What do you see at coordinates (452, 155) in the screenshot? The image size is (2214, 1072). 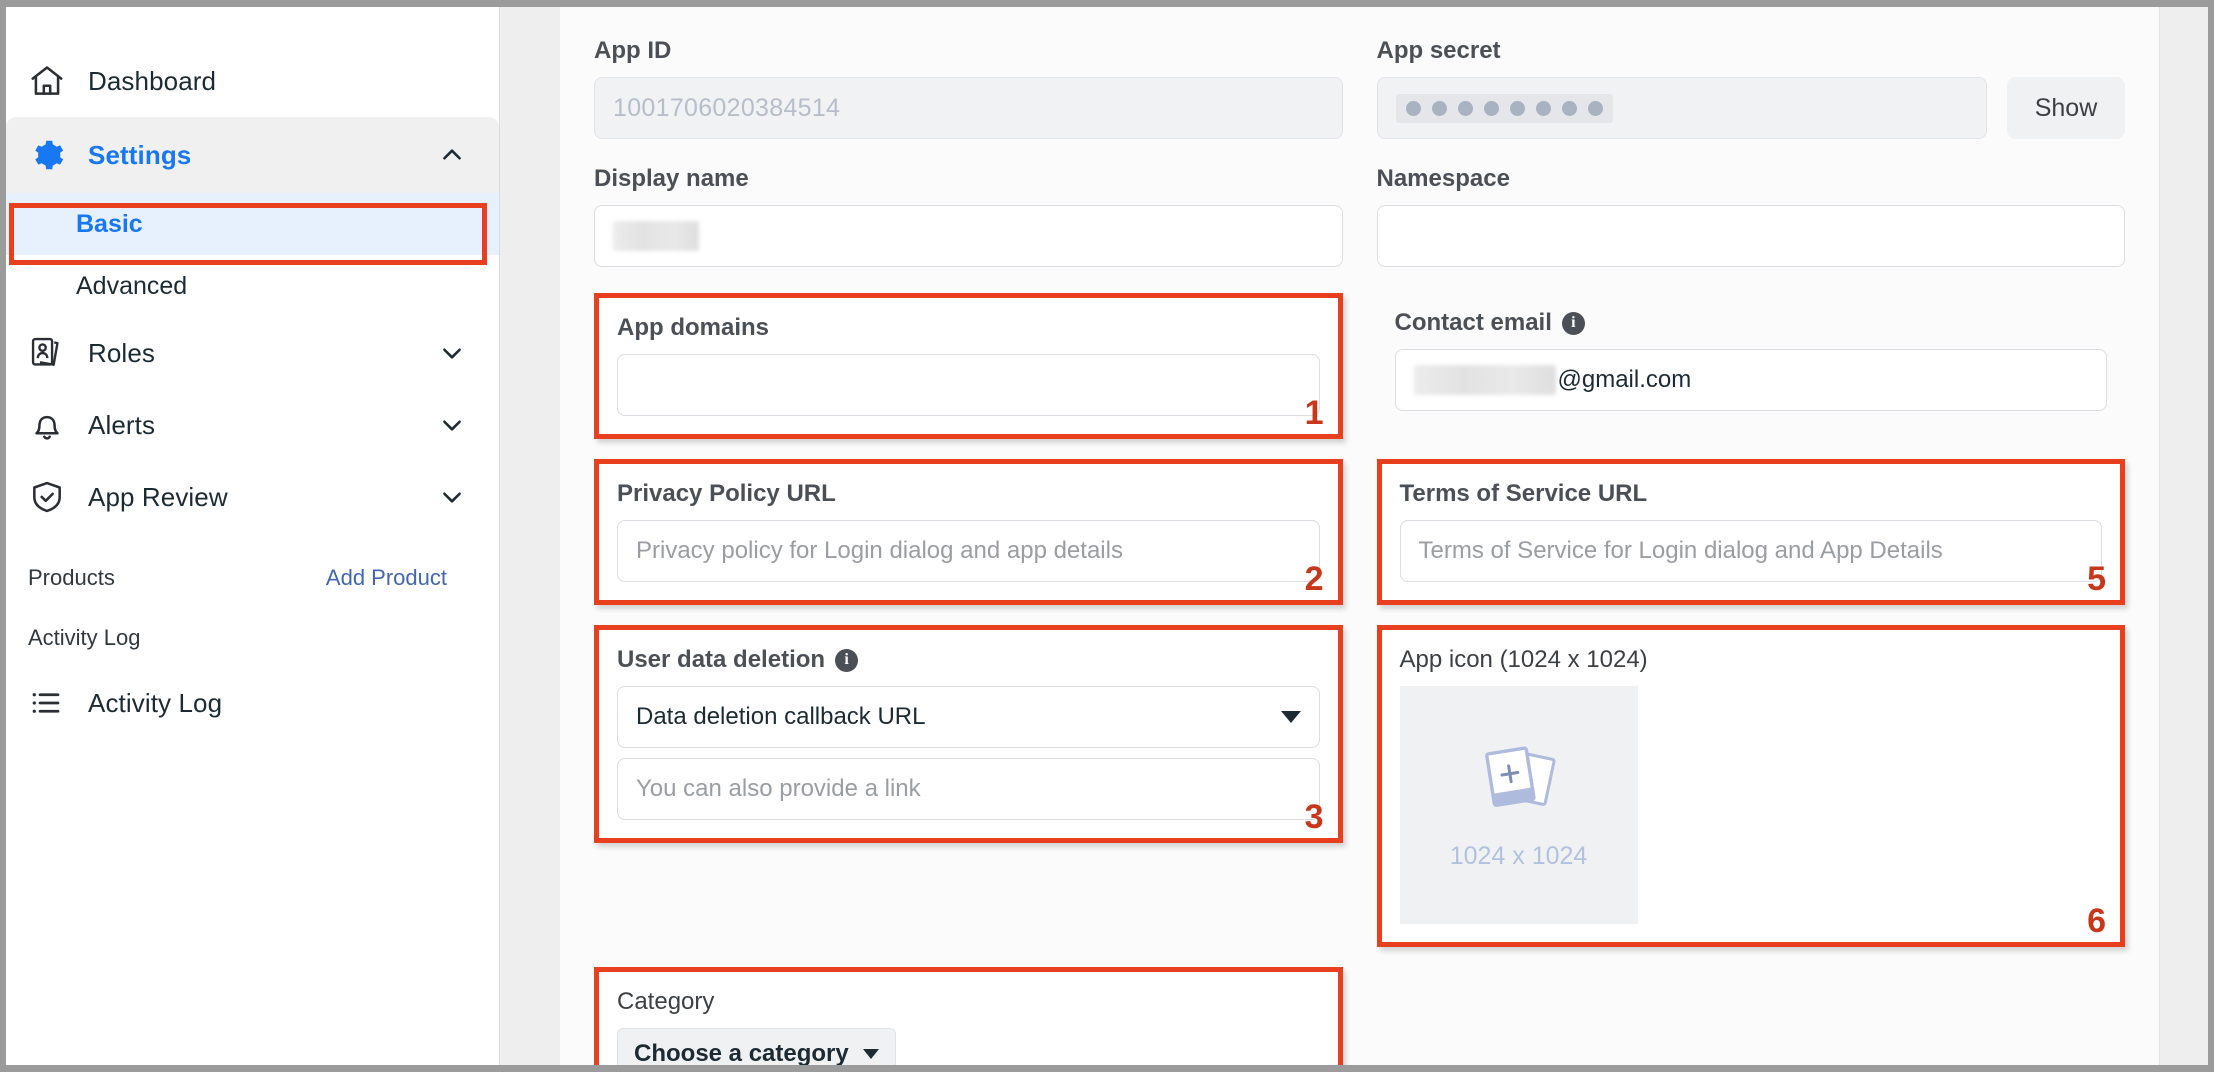 I see `chevron-up-icon` at bounding box center [452, 155].